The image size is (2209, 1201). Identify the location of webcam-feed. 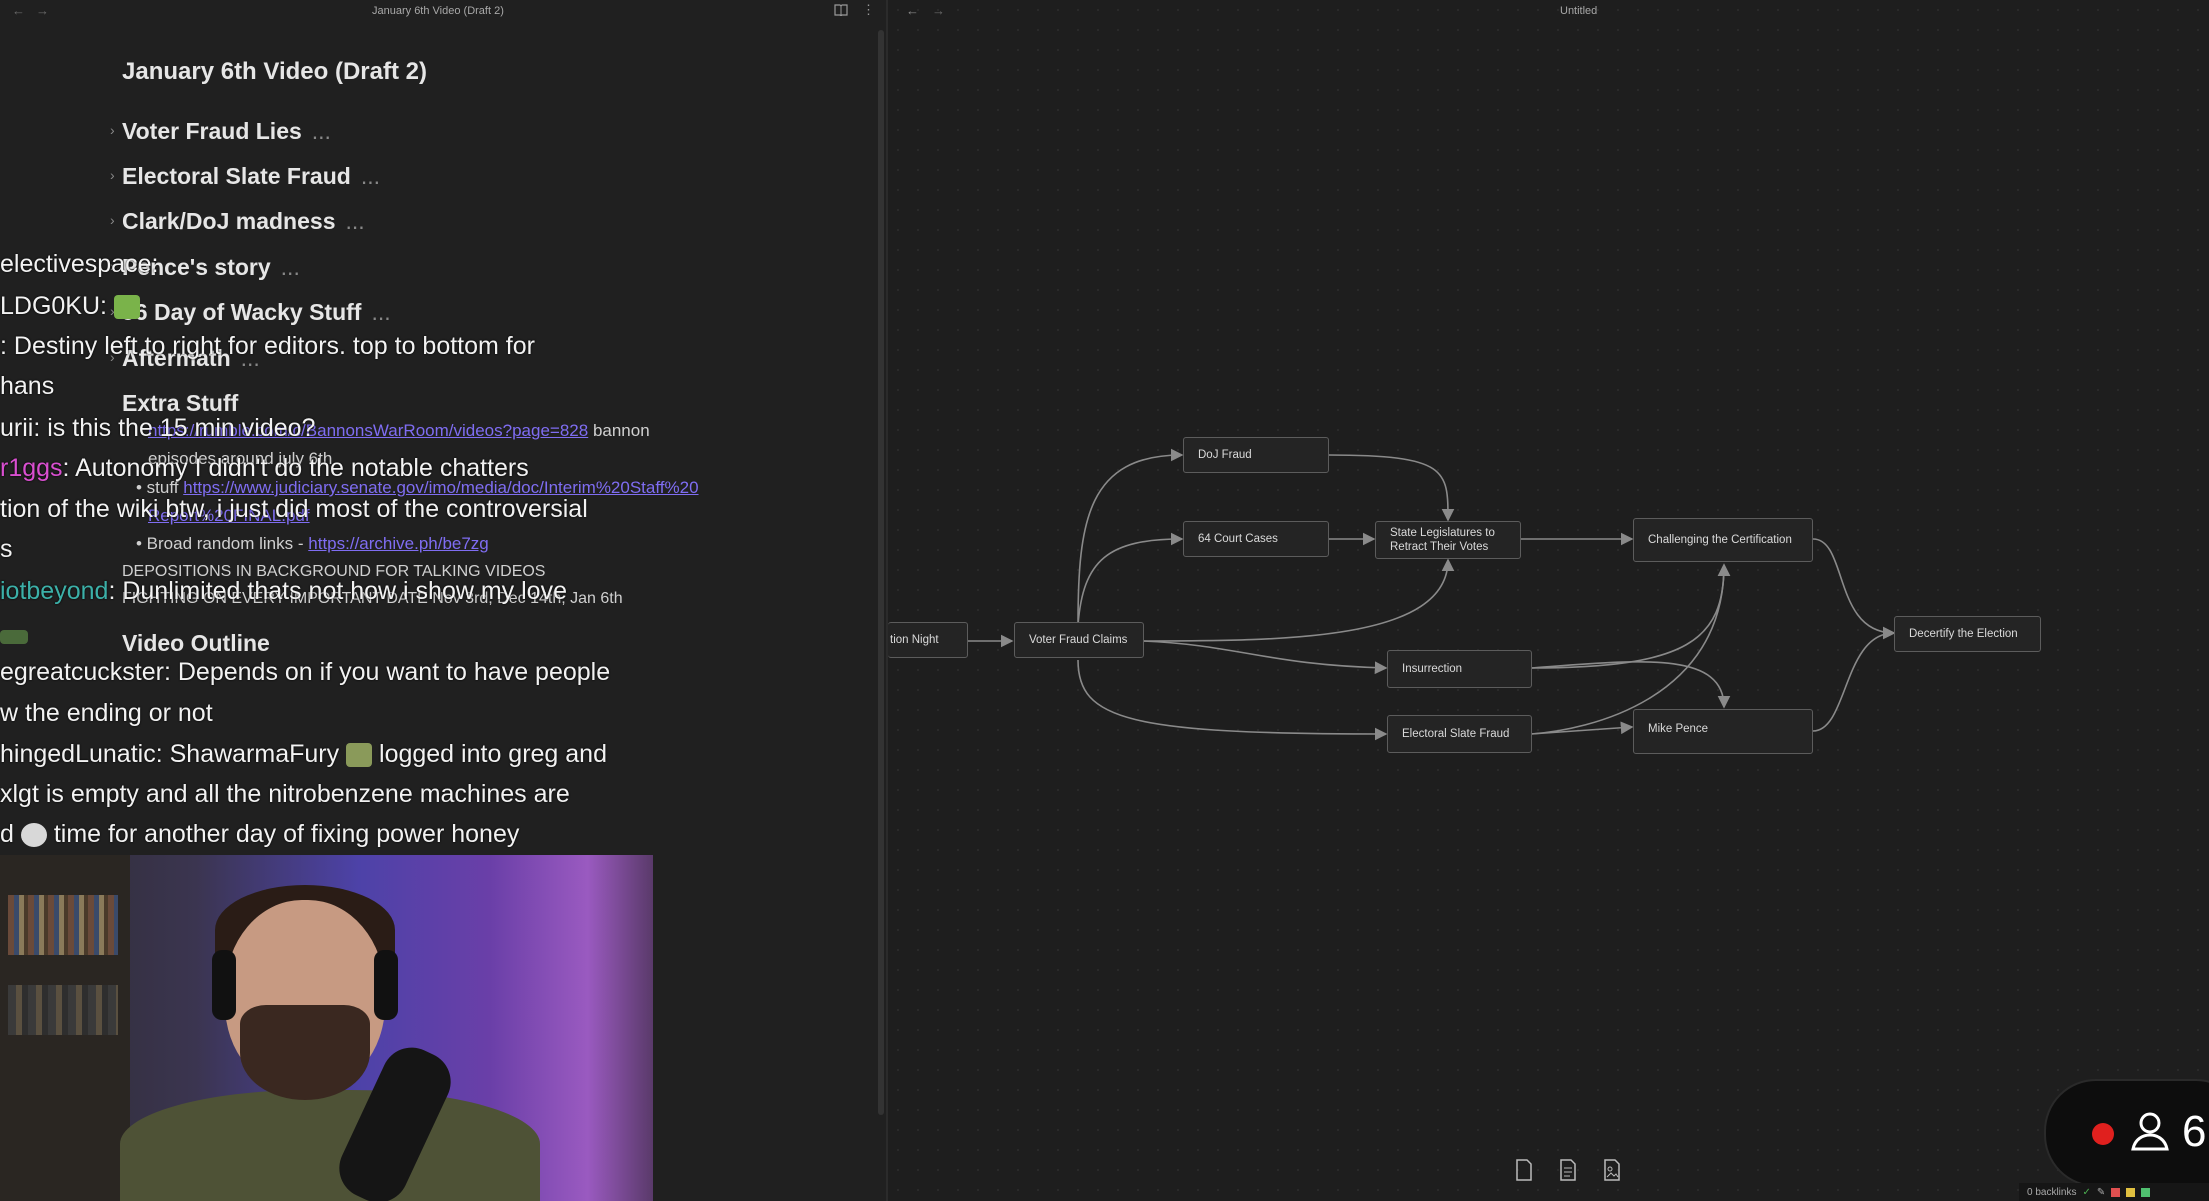
(326, 1028).